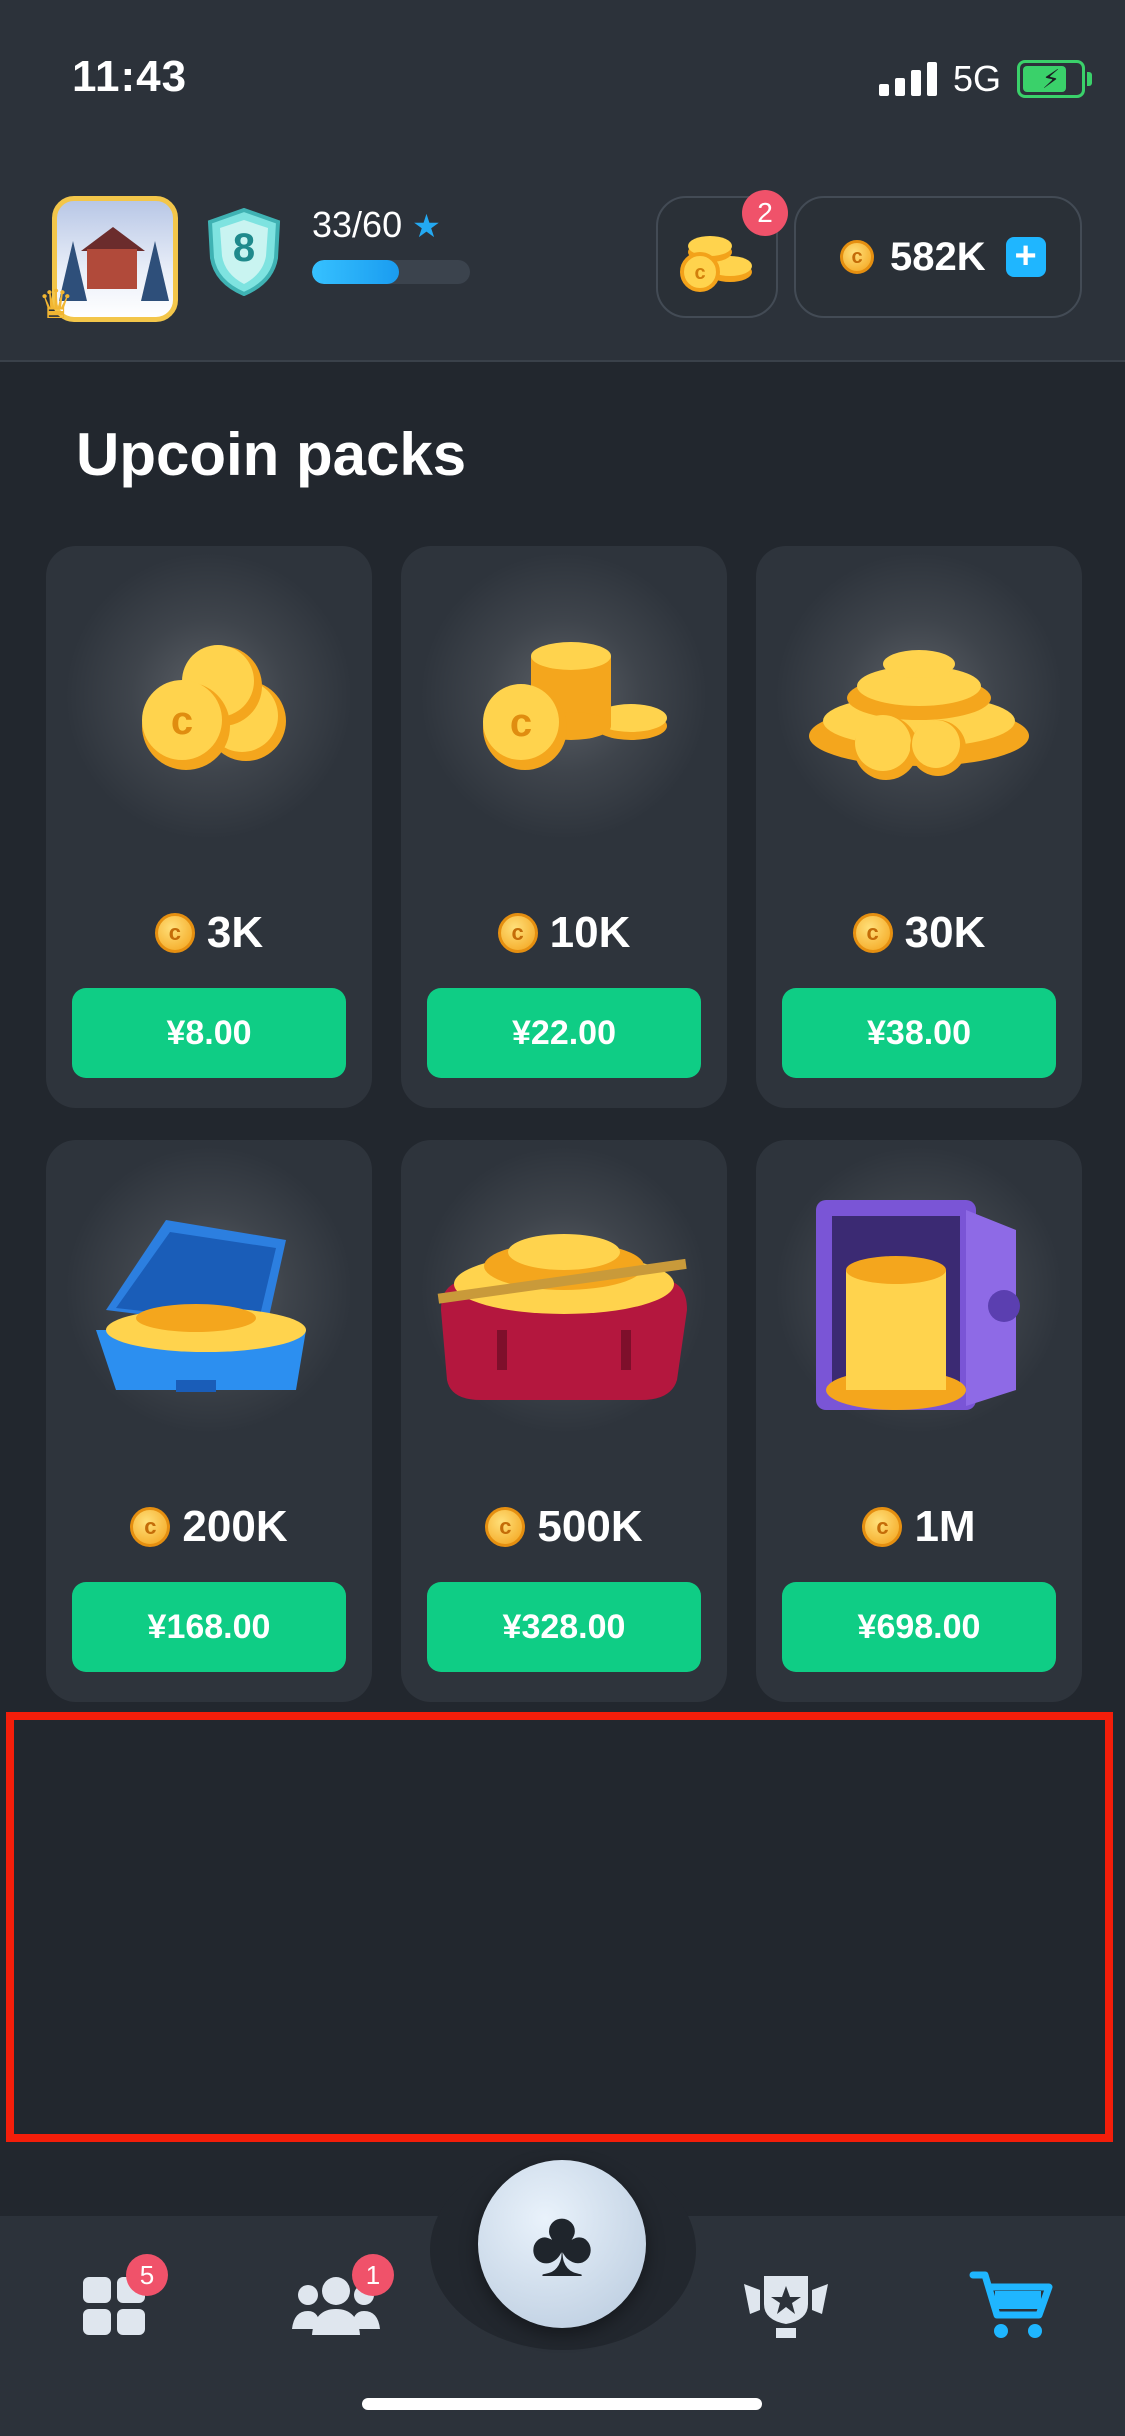 The height and width of the screenshot is (2436, 1125). What do you see at coordinates (209, 1627) in the screenshot?
I see `buy-button: ¥168.00` at bounding box center [209, 1627].